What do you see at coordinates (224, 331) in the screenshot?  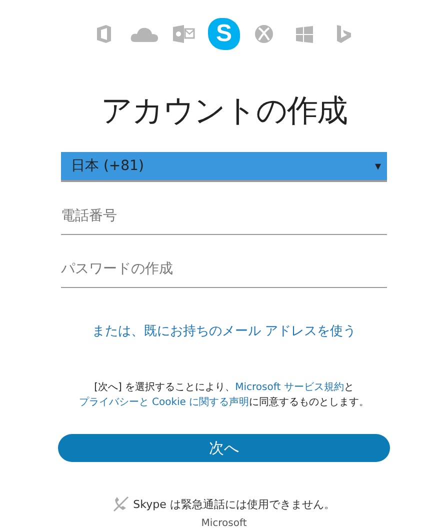 I see `email-link: または、既にお持ちのメール アドレスを使う` at bounding box center [224, 331].